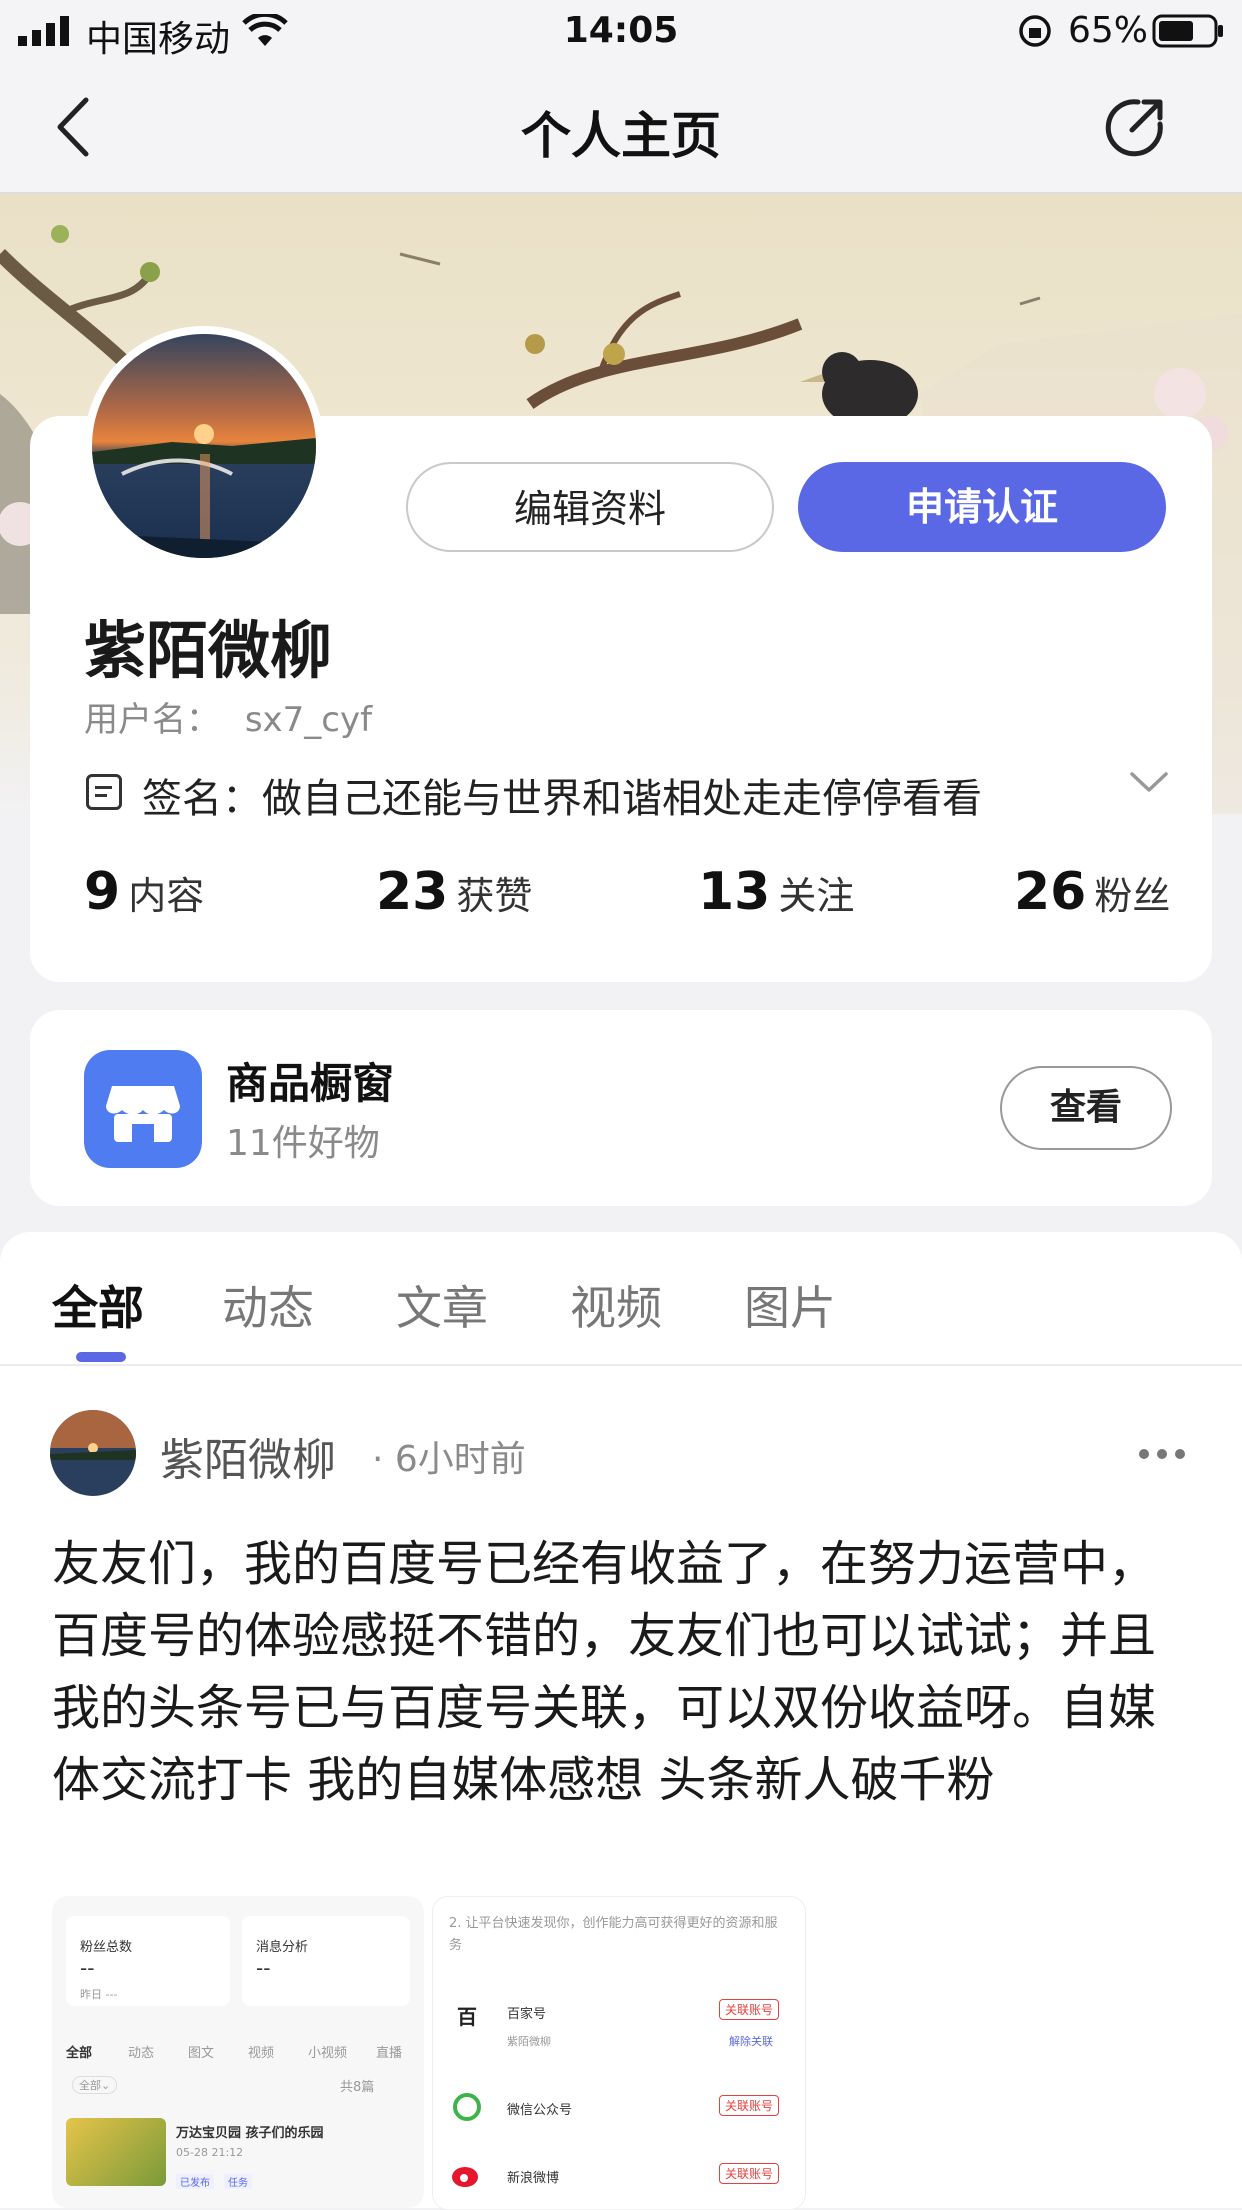  Describe the element at coordinates (1092, 892) in the screenshot. I see `stat-followers: 26 粉丝` at that location.